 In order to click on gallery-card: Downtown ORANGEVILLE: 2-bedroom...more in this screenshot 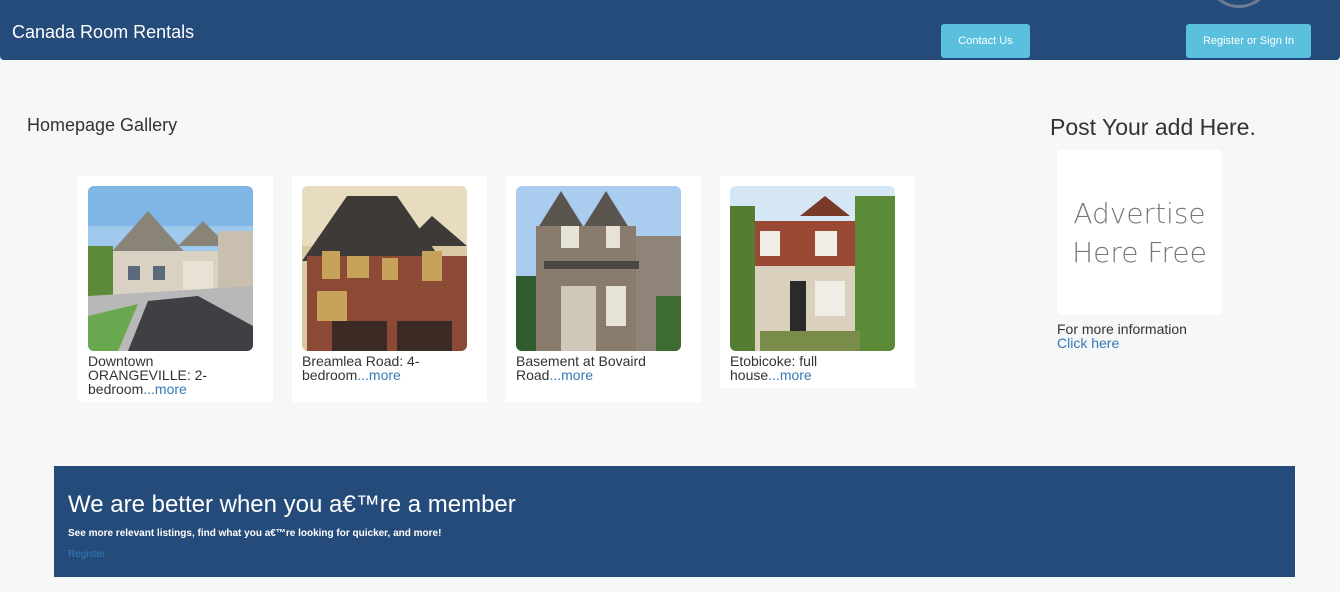, I will do `click(175, 289)`.